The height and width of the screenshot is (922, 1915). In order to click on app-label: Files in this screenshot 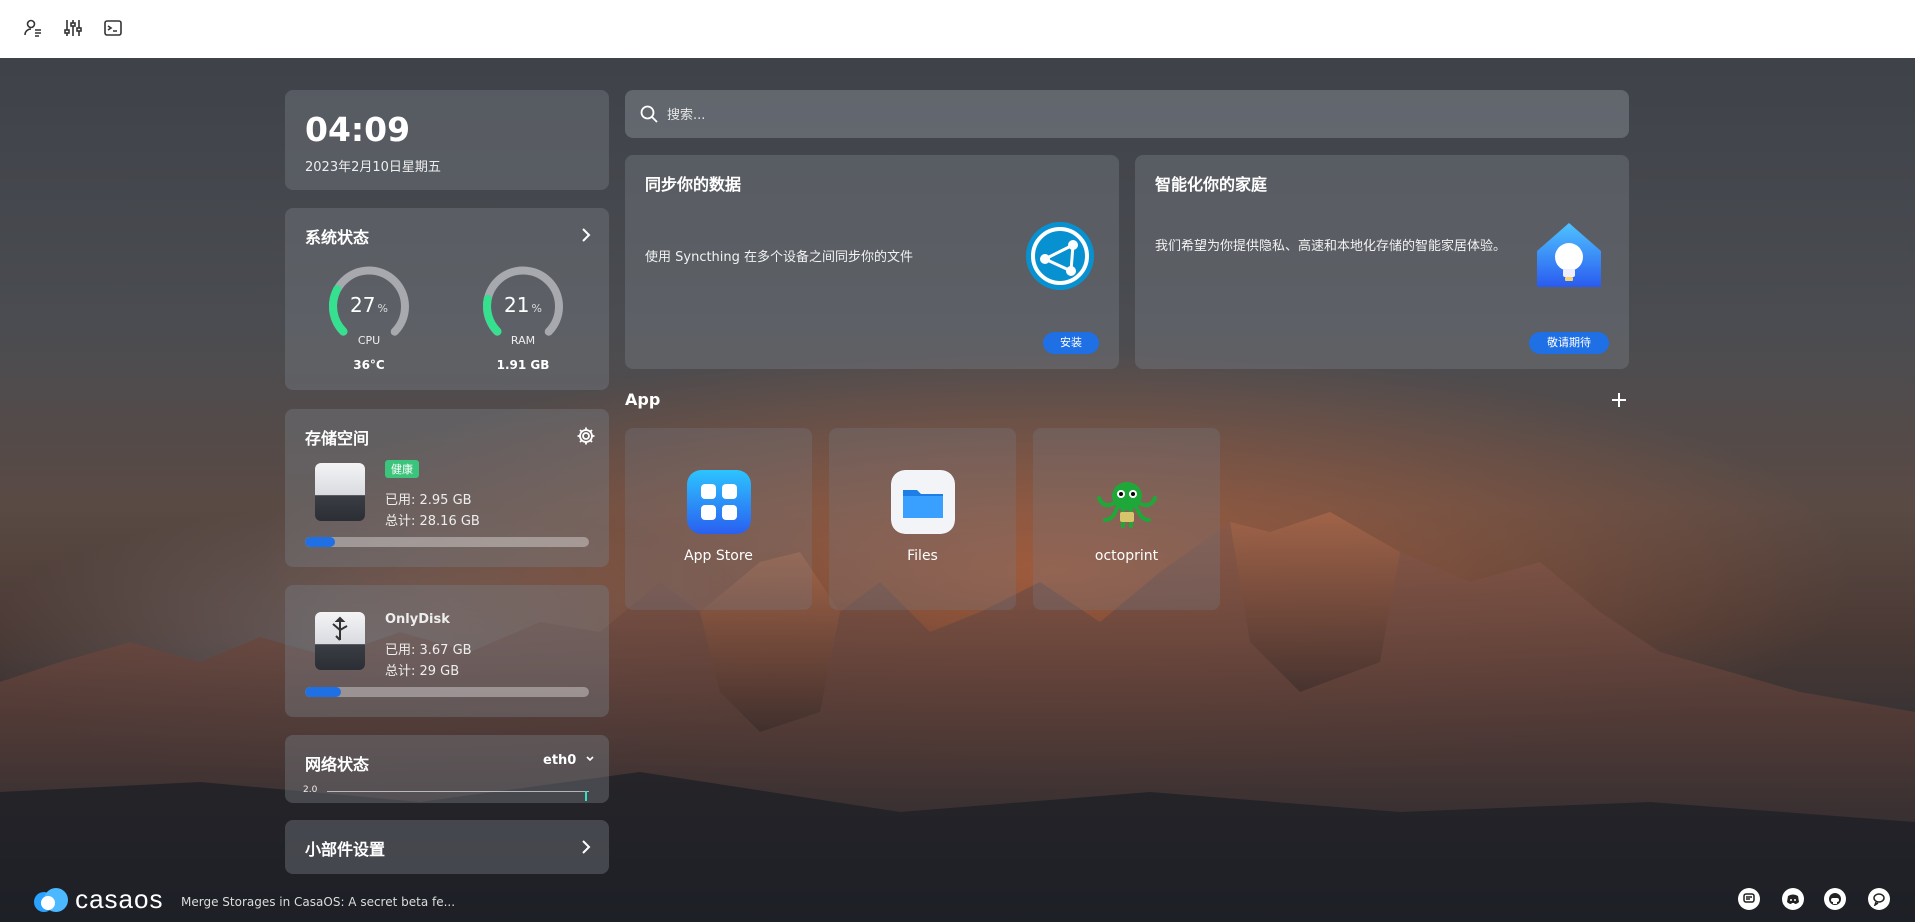, I will do `click(922, 556)`.